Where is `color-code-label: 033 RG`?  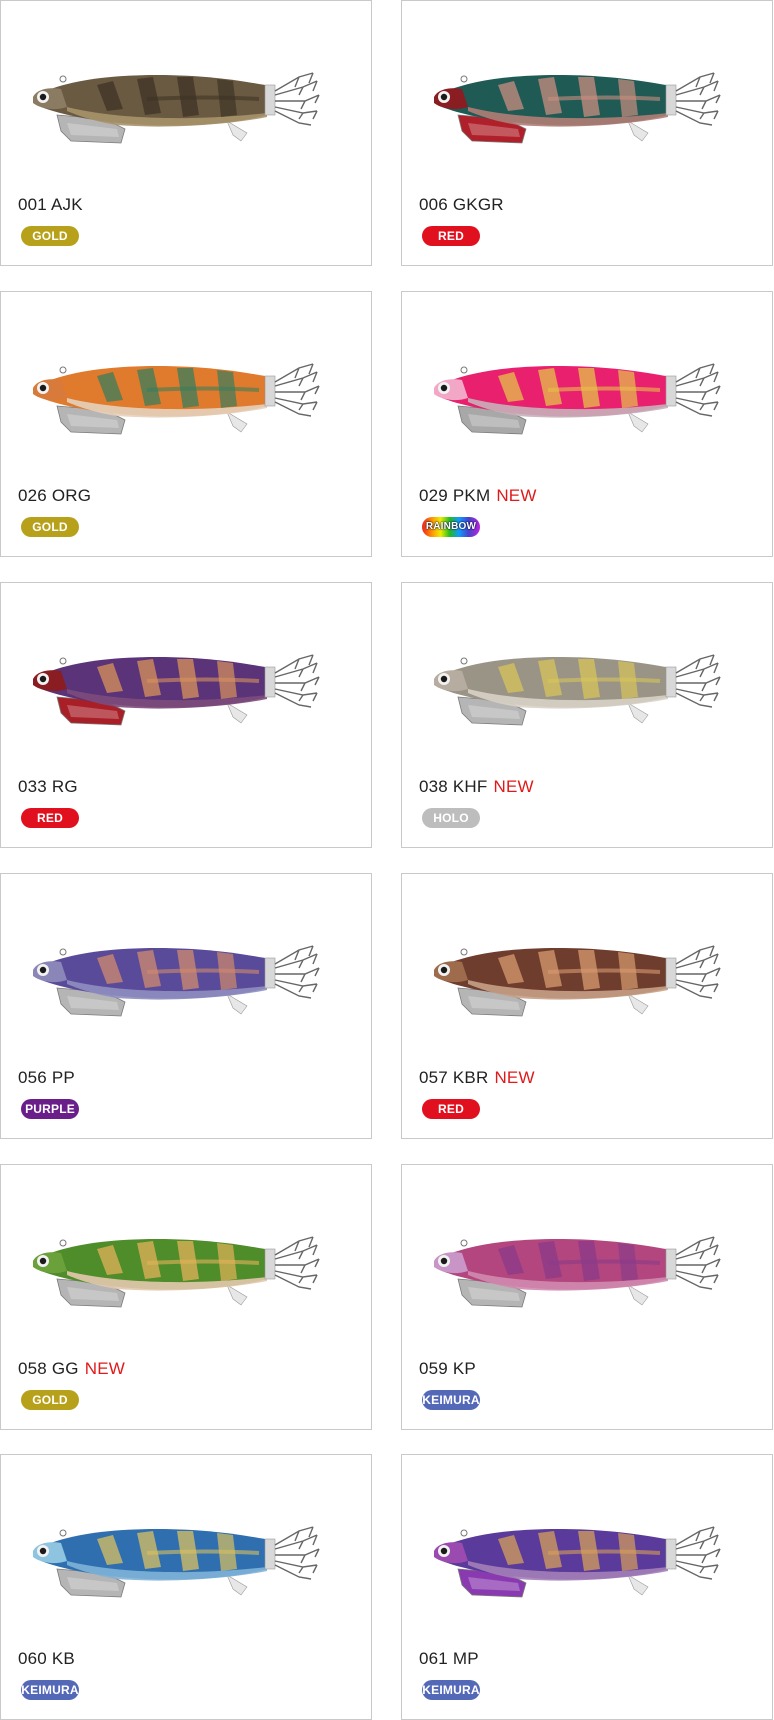
color-code-label: 033 RG is located at coordinates (48, 786).